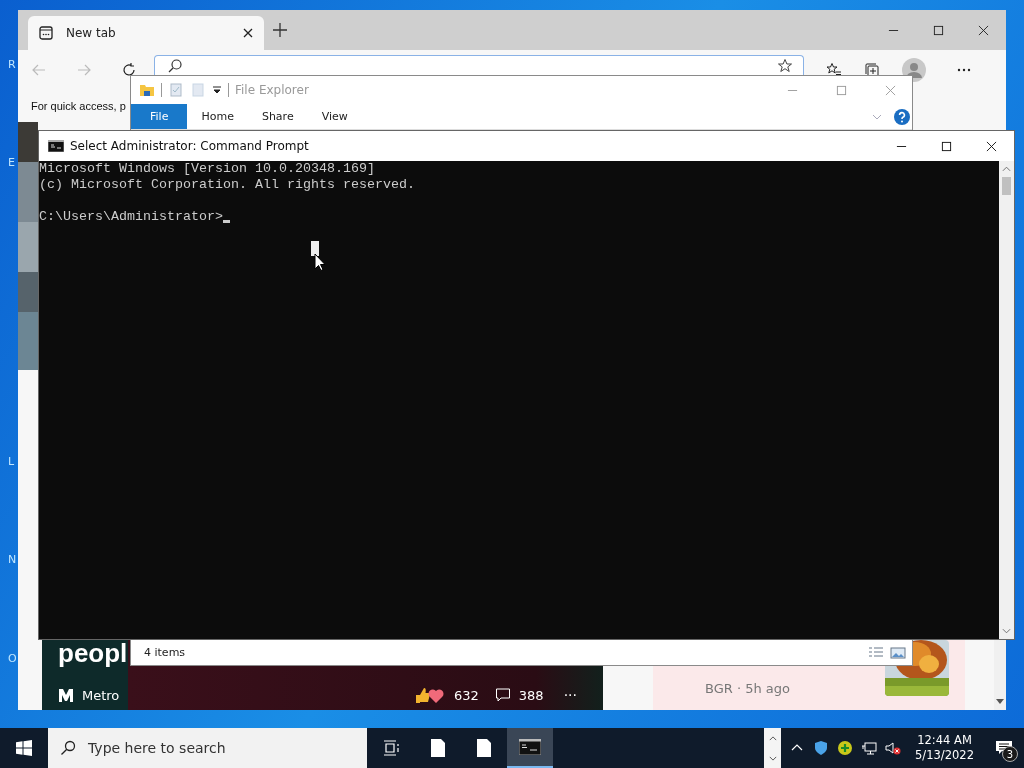 Image resolution: width=1024 pixels, height=768 pixels. Describe the element at coordinates (227, 185) in the screenshot. I see `console-output-line: (c) Microsoft Corporation. All rights reserved.` at that location.